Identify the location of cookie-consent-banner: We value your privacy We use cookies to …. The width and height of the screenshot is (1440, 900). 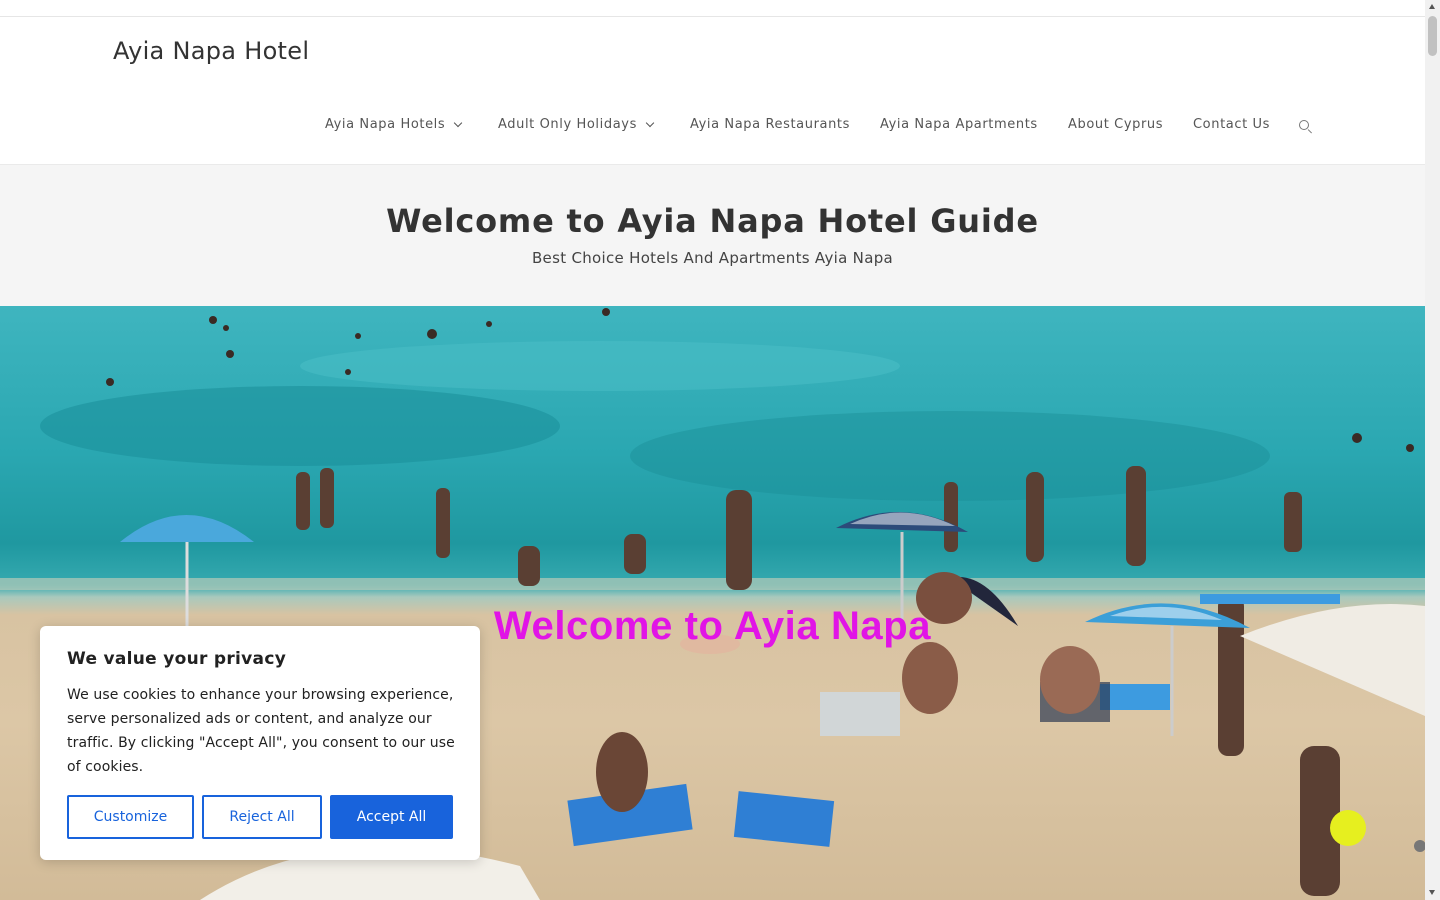
(260, 743).